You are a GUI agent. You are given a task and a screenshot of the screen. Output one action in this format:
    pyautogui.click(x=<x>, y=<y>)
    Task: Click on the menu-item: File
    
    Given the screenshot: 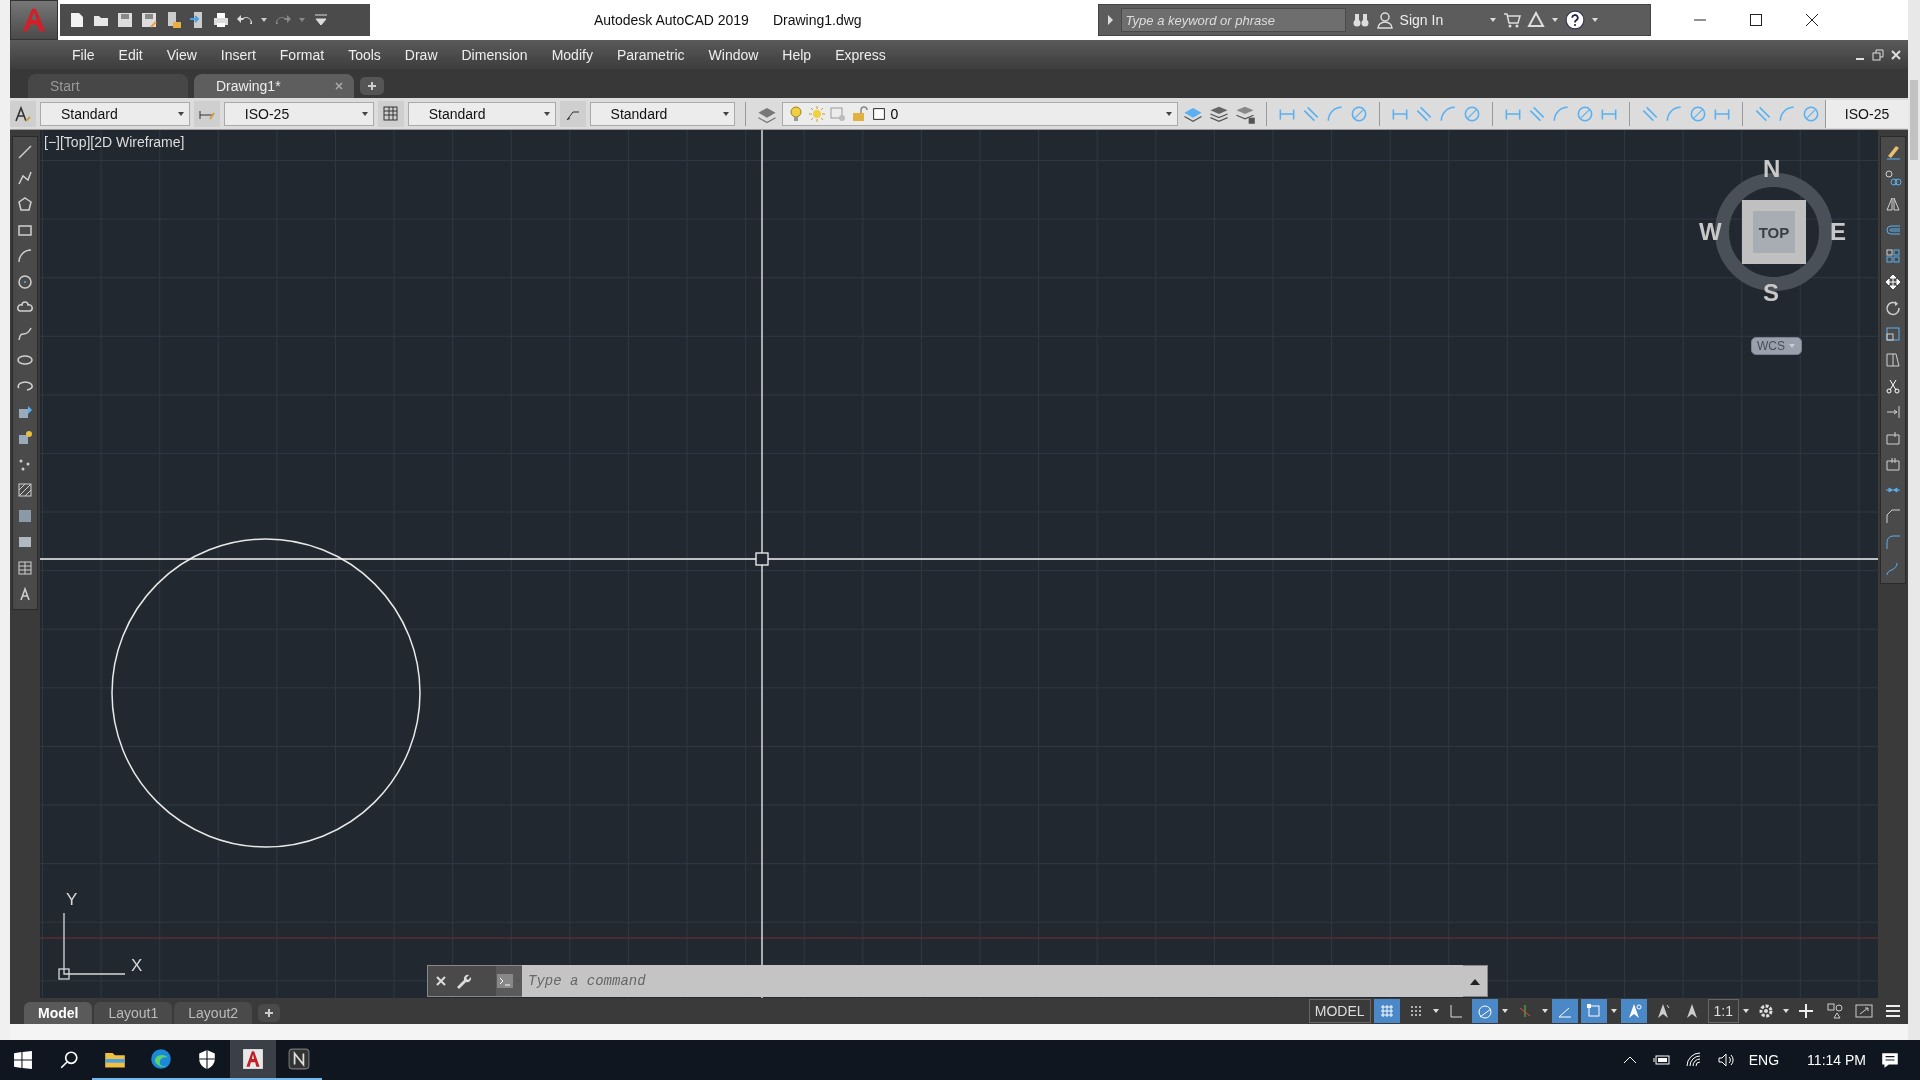 What is the action you would take?
    pyautogui.click(x=83, y=54)
    